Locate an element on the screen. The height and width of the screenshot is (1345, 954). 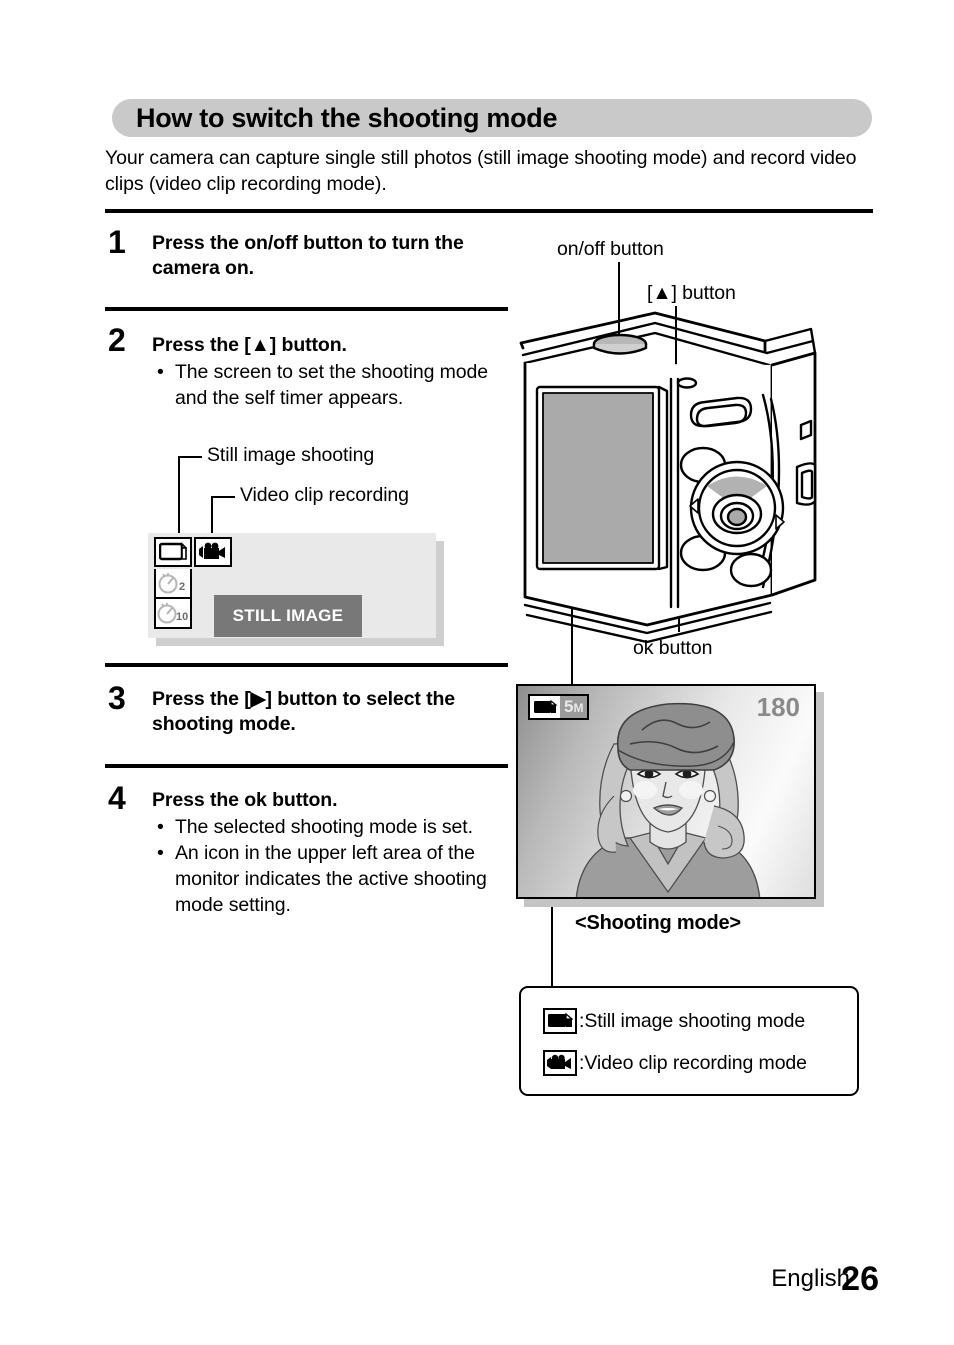
footer-language: English is located at coordinates (810, 1278).